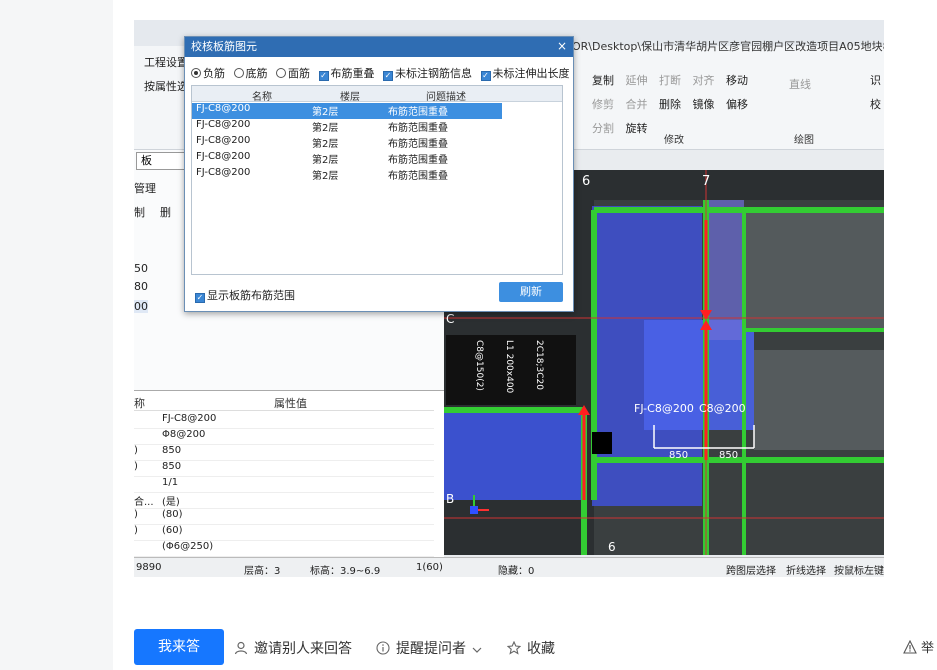 Image resolution: width=937 pixels, height=670 pixels. What do you see at coordinates (141, 306) in the screenshot?
I see `left-num-3: 00` at bounding box center [141, 306].